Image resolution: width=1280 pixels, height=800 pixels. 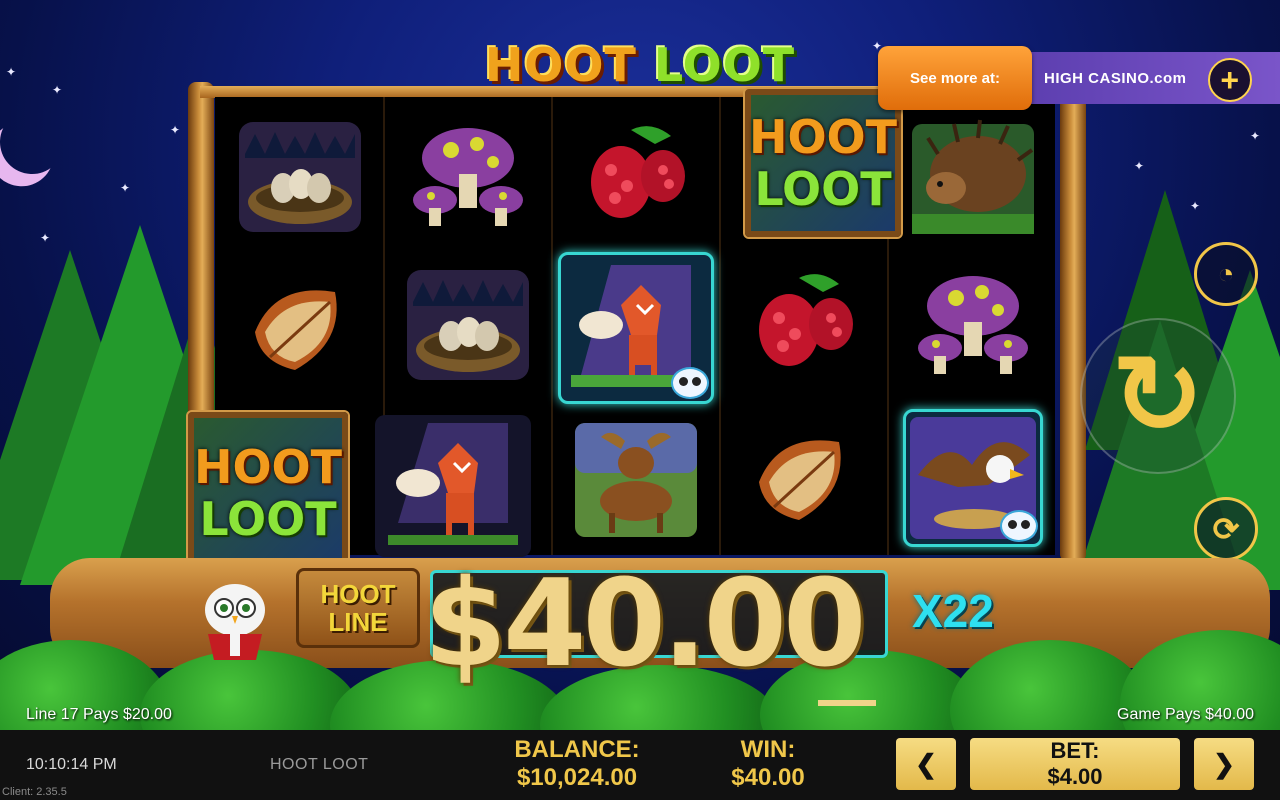 I want to click on balance-value: $10,024.00, so click(x=577, y=777).